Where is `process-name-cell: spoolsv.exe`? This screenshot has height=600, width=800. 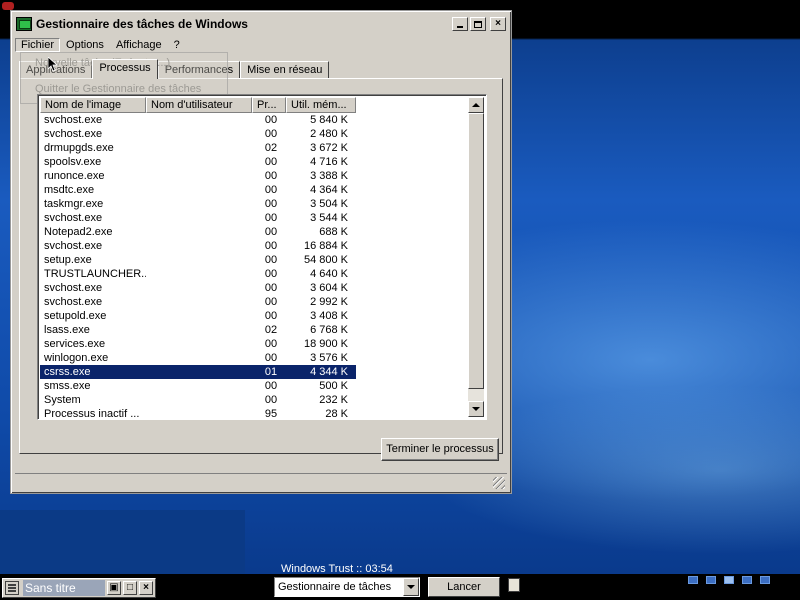
process-name-cell: spoolsv.exe is located at coordinates (73, 162).